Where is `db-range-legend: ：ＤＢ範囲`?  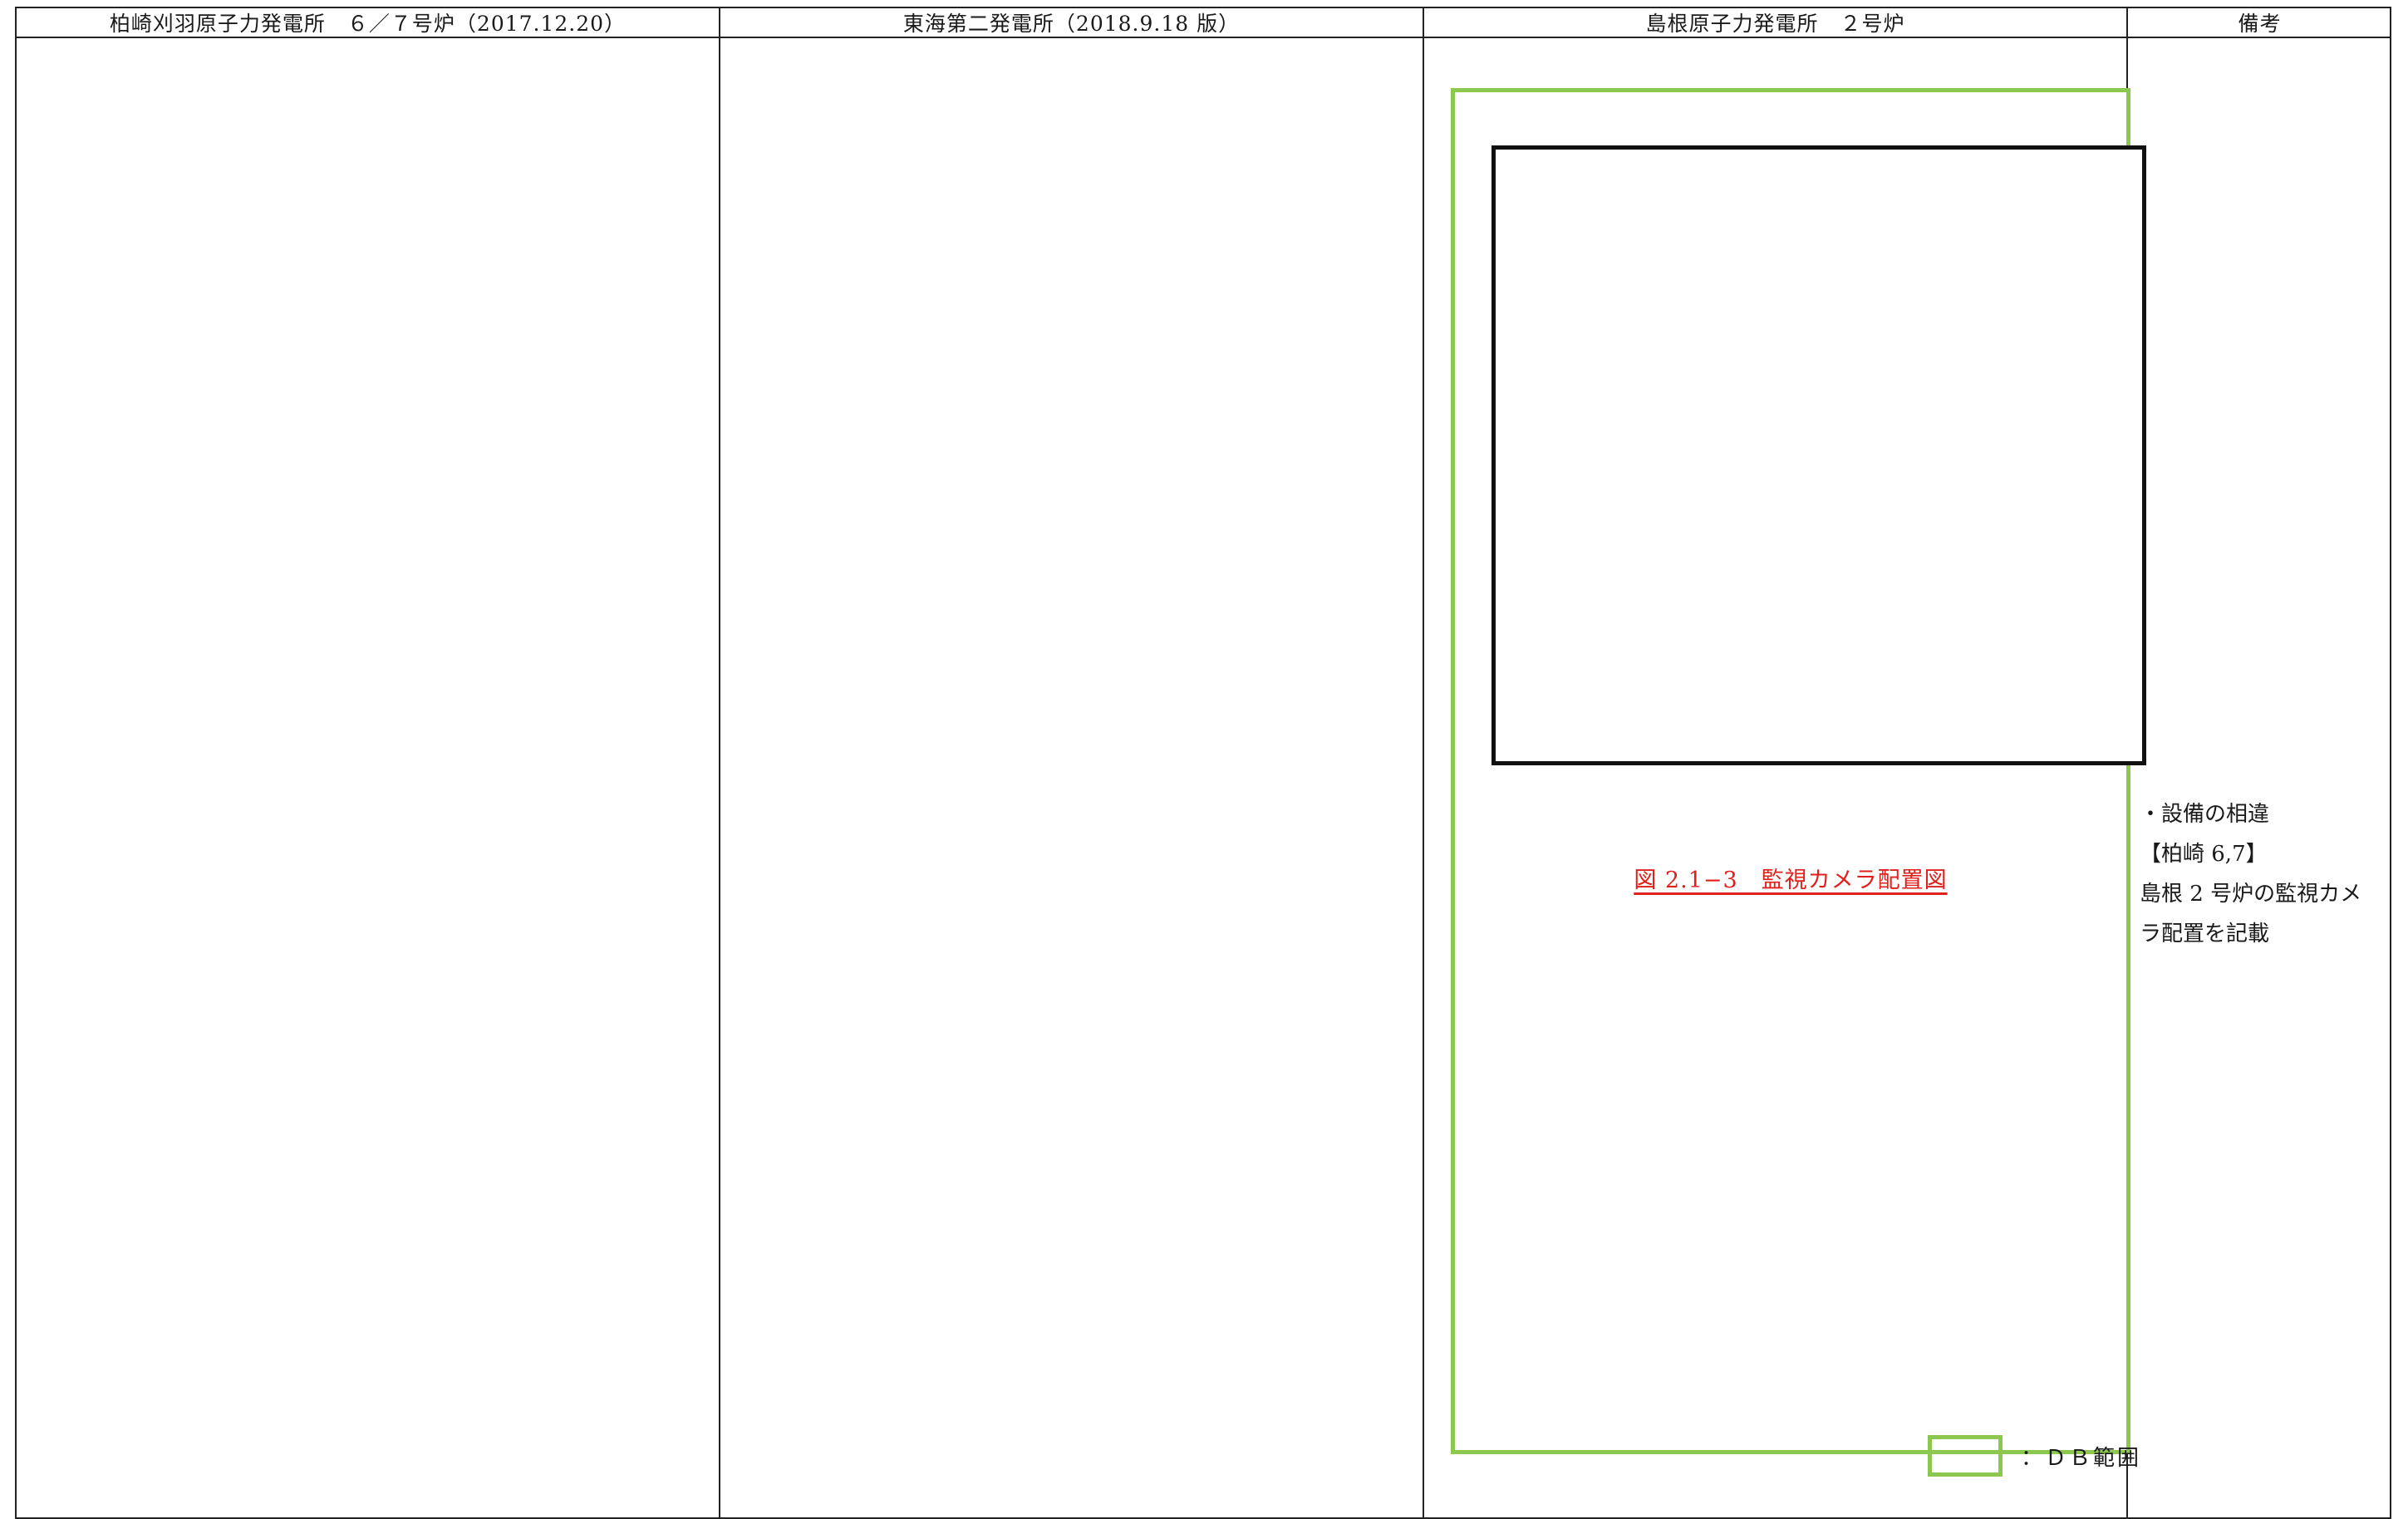
db-range-legend: ：ＤＢ範囲 is located at coordinates (2034, 1456).